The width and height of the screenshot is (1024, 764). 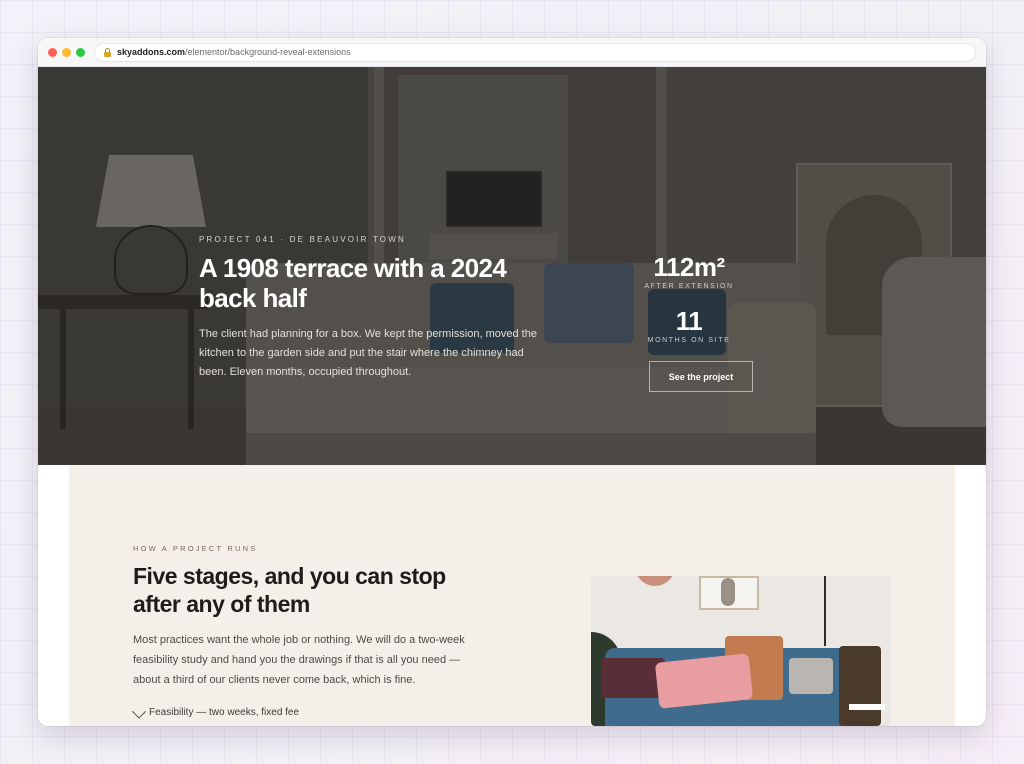 What do you see at coordinates (195, 548) in the screenshot?
I see `section-eyebrow: HOW A PROJECT RUNS` at bounding box center [195, 548].